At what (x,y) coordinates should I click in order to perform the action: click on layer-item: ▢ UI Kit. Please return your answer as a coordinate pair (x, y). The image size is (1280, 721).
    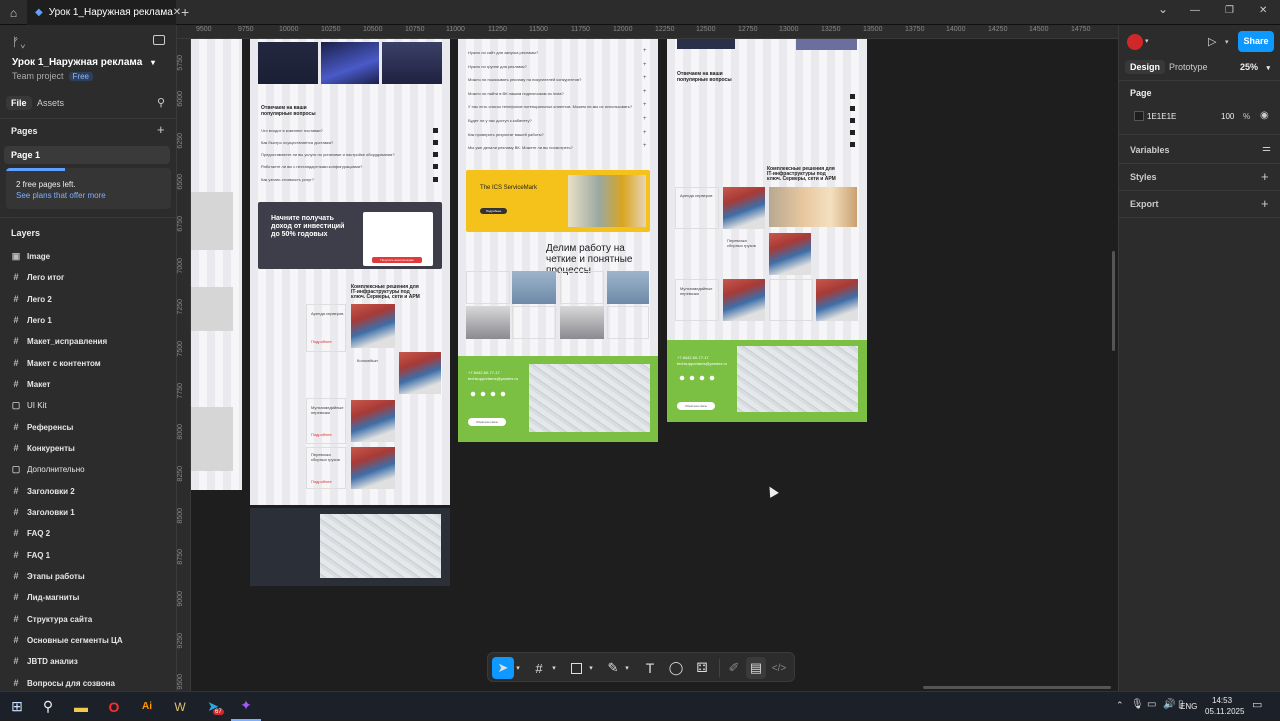
    Looking at the image, I should click on (88, 405).